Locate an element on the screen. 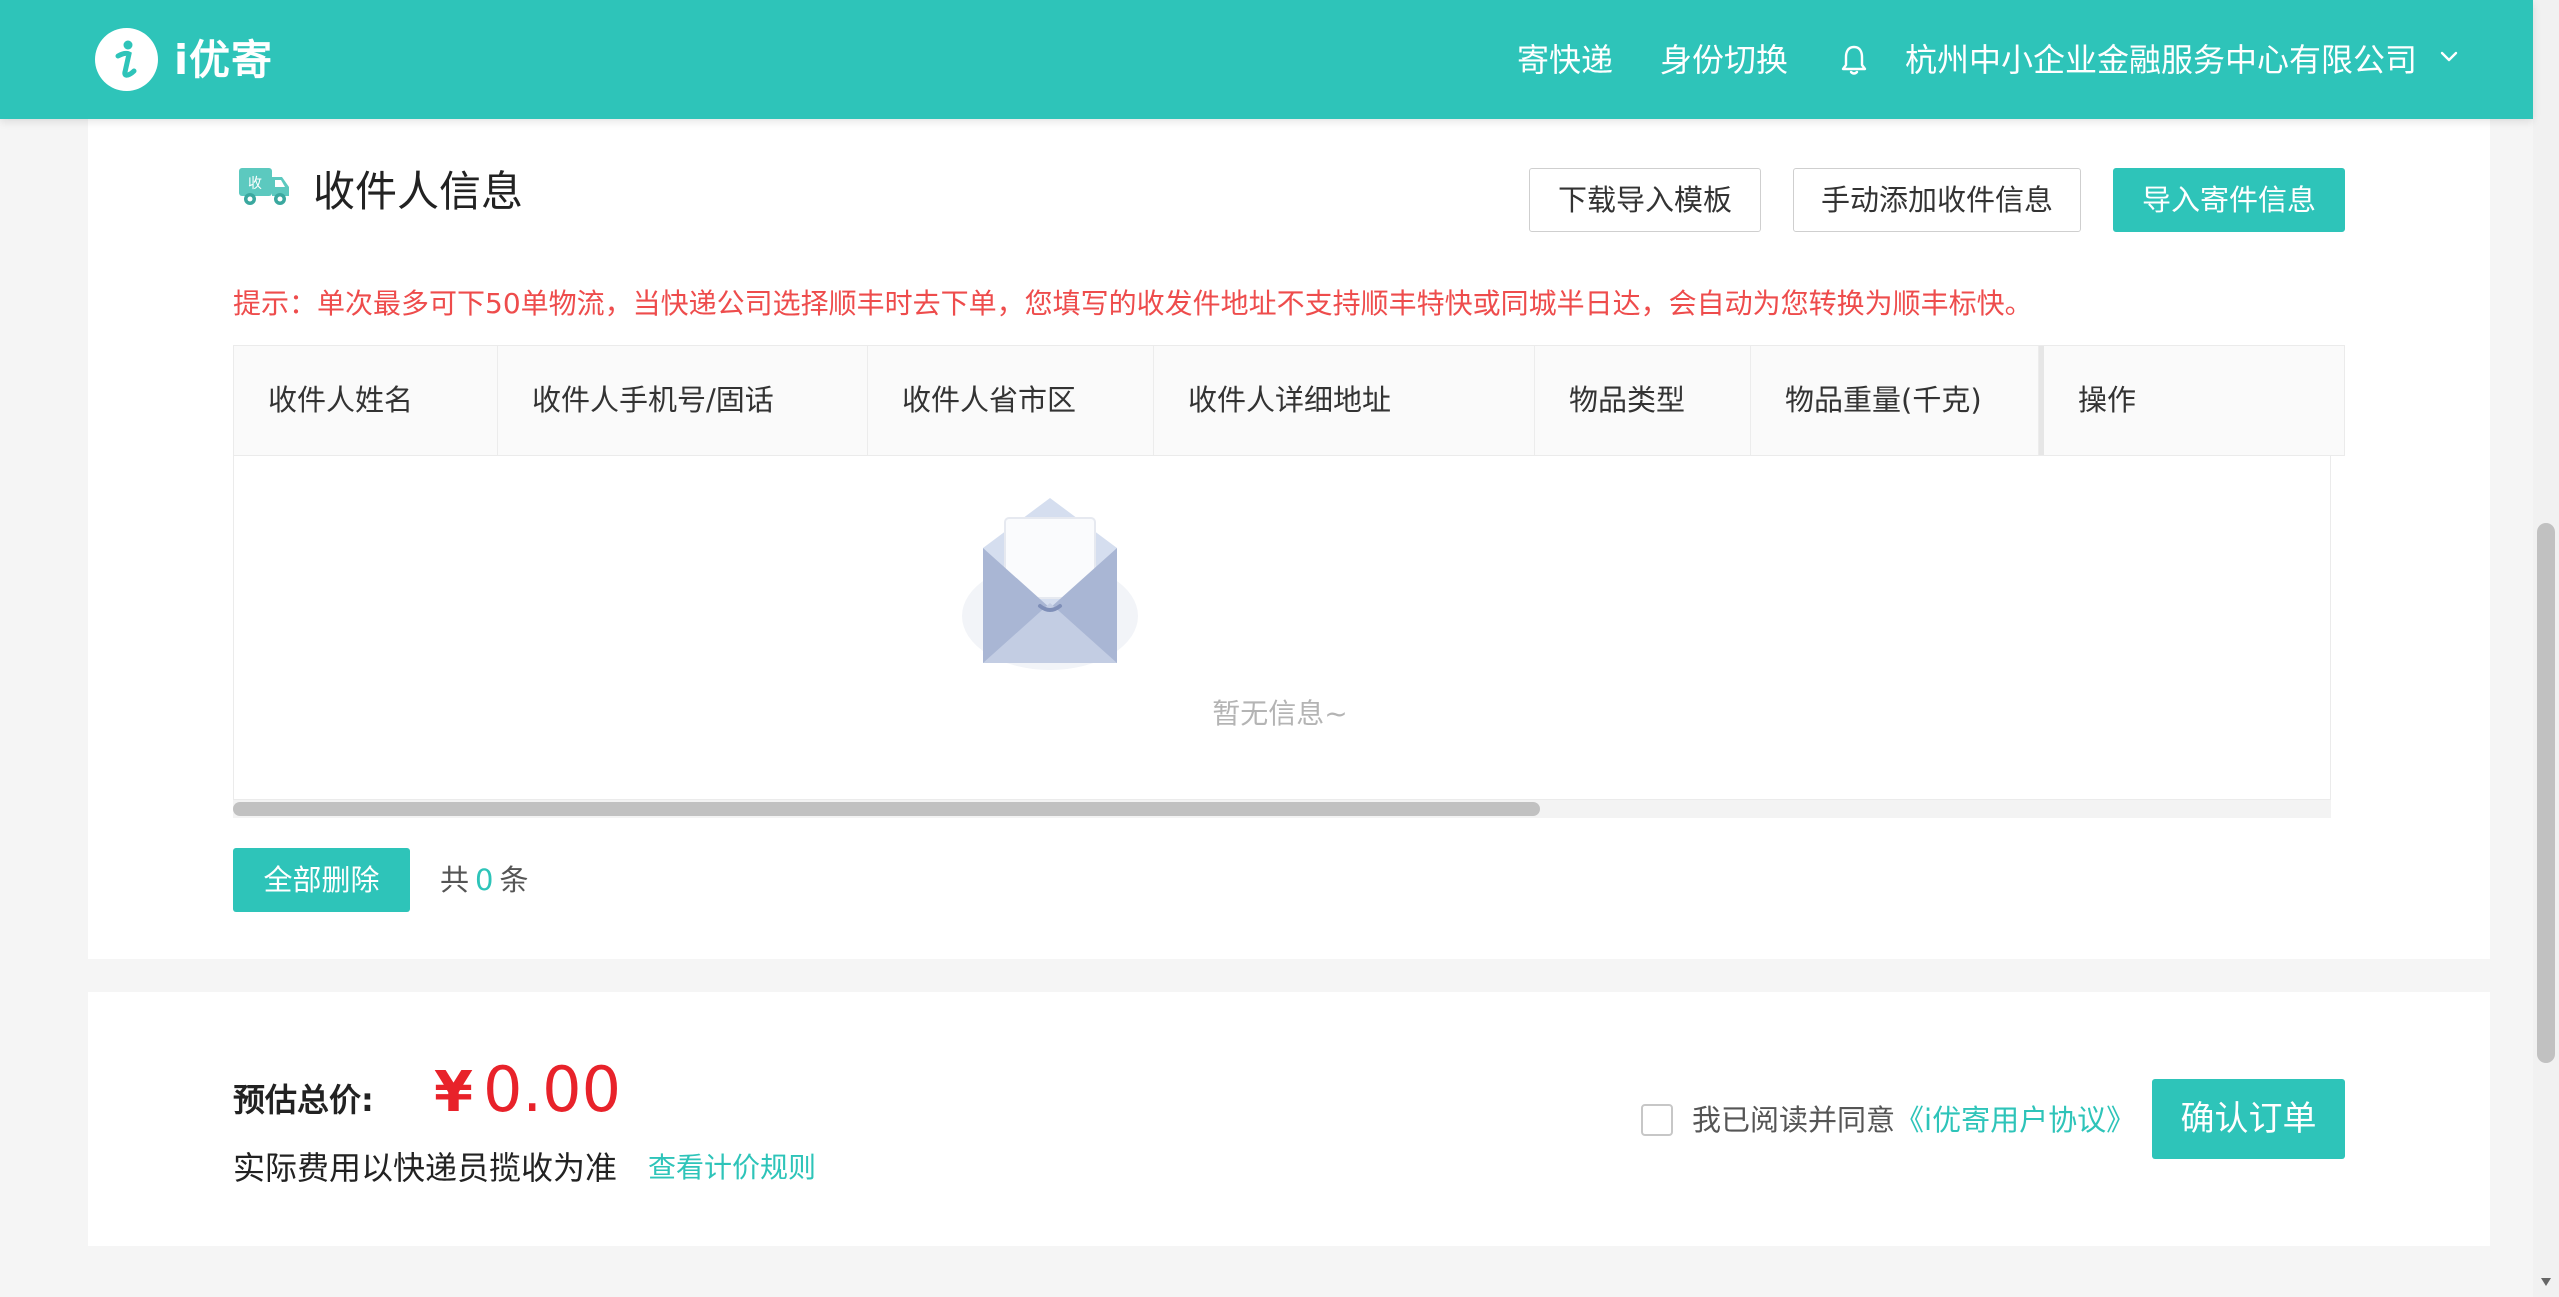  column-header-address: 收件人详细地址 is located at coordinates (1344, 400).